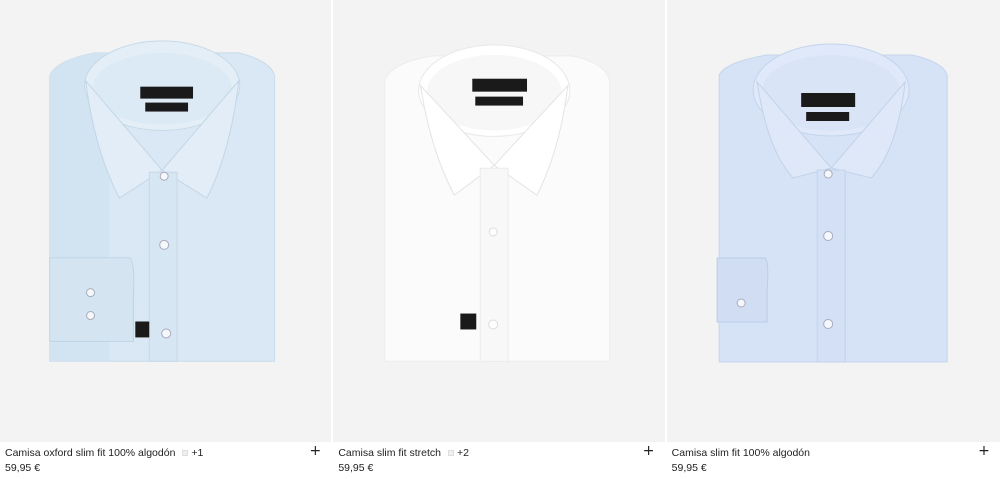 This screenshot has width=1000, height=479. What do you see at coordinates (833, 460) in the screenshot?
I see `product-info: Camisa slim fit 100% algodón 59,95 € +` at bounding box center [833, 460].